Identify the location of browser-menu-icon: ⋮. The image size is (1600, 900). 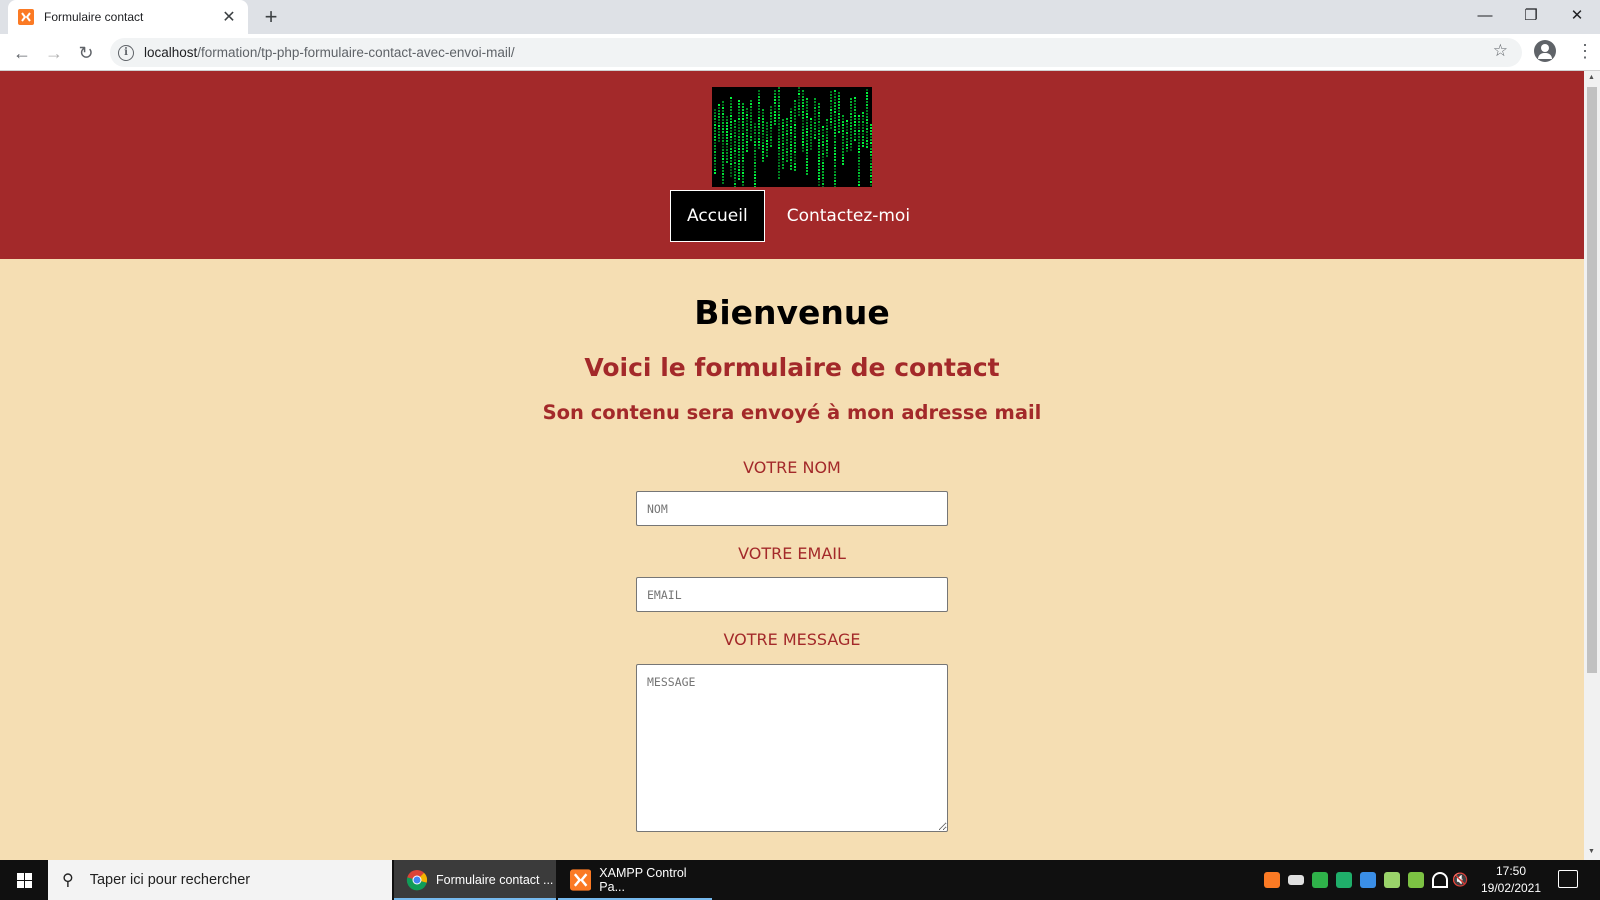
(1585, 51).